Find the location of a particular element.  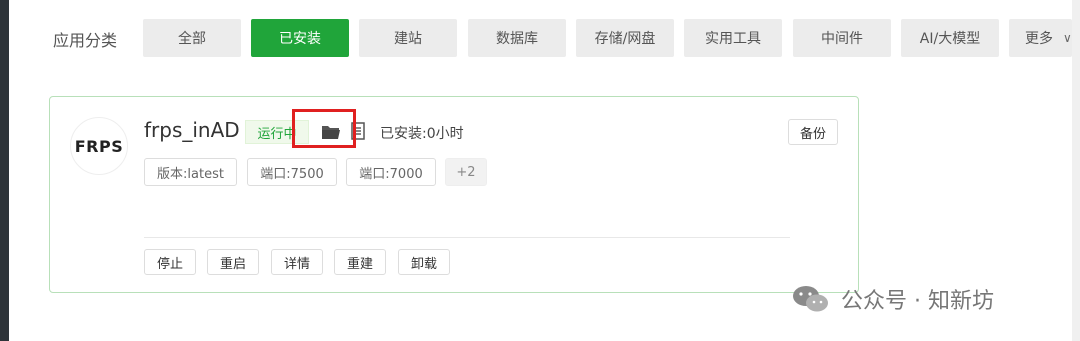

rebuild-label: 重建 is located at coordinates (359, 264).